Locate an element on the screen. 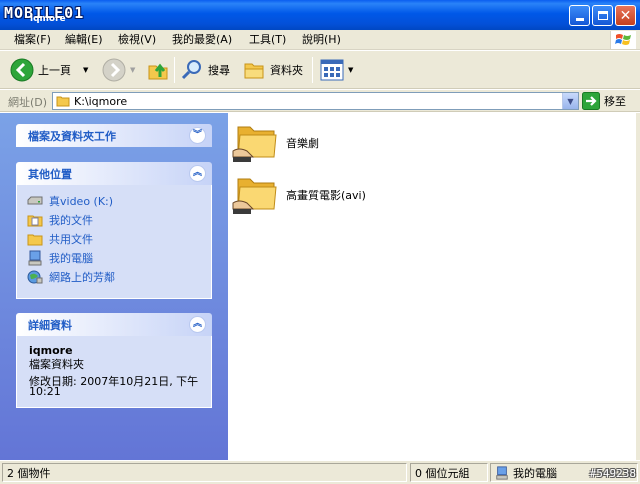 This screenshot has height=484, width=640. forward-arrow-icon is located at coordinates (114, 70).